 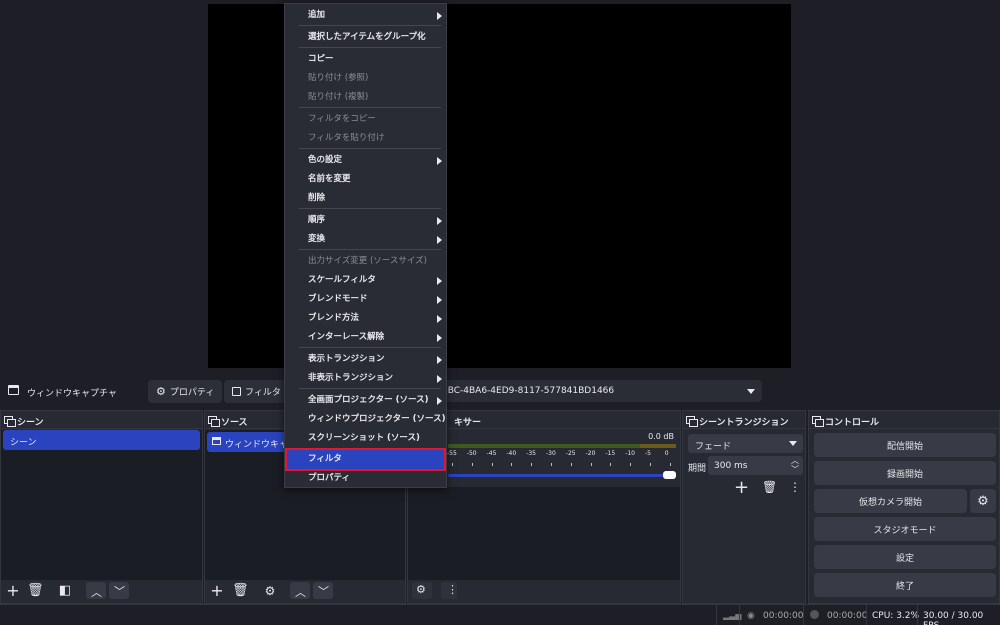 What do you see at coordinates (468, 423) in the screenshot?
I see `mixer-title-text: キサー` at bounding box center [468, 423].